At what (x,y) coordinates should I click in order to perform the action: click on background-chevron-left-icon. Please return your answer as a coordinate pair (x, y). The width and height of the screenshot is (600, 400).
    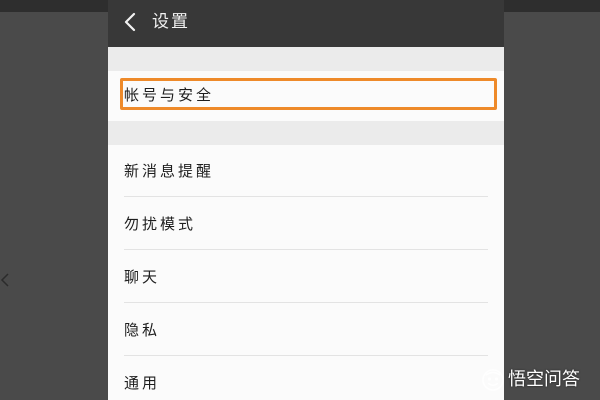
    Looking at the image, I should click on (4, 280).